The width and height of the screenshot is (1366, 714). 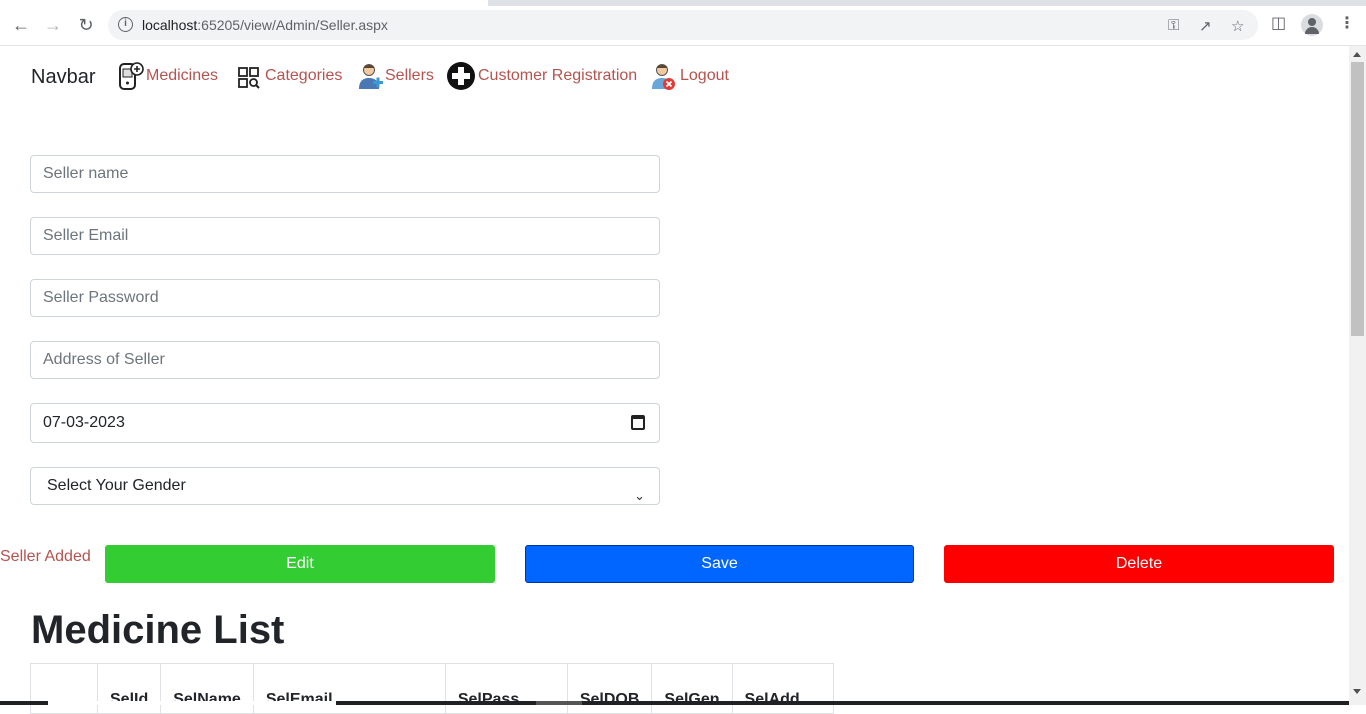 What do you see at coordinates (639, 495) in the screenshot?
I see `chevron-down-icon: ⌄` at bounding box center [639, 495].